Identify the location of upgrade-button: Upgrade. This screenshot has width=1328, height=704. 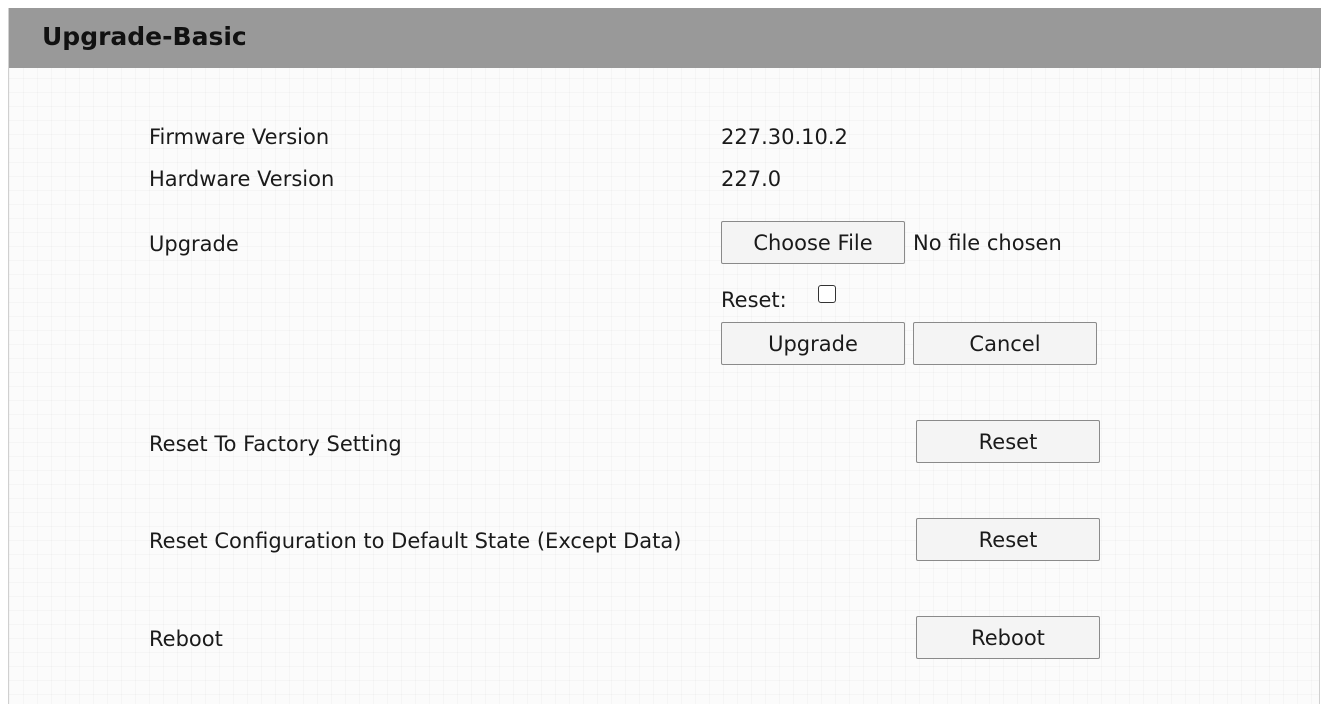
(813, 343).